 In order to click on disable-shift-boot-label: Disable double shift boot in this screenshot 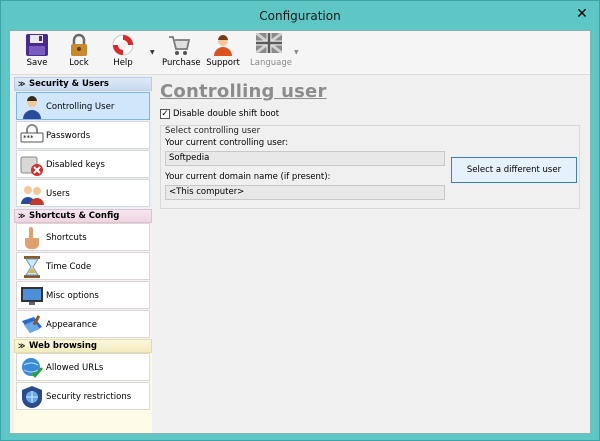, I will do `click(226, 114)`.